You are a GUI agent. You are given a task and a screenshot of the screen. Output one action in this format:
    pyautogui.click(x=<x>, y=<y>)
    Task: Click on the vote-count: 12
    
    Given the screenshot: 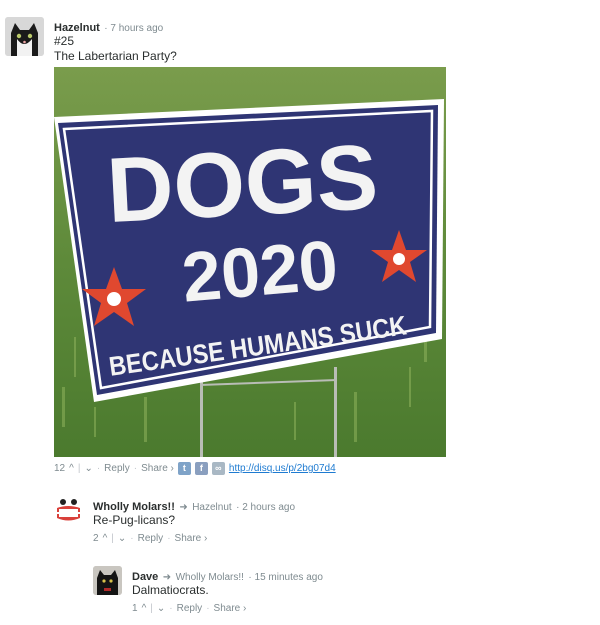 What is the action you would take?
    pyautogui.click(x=60, y=468)
    